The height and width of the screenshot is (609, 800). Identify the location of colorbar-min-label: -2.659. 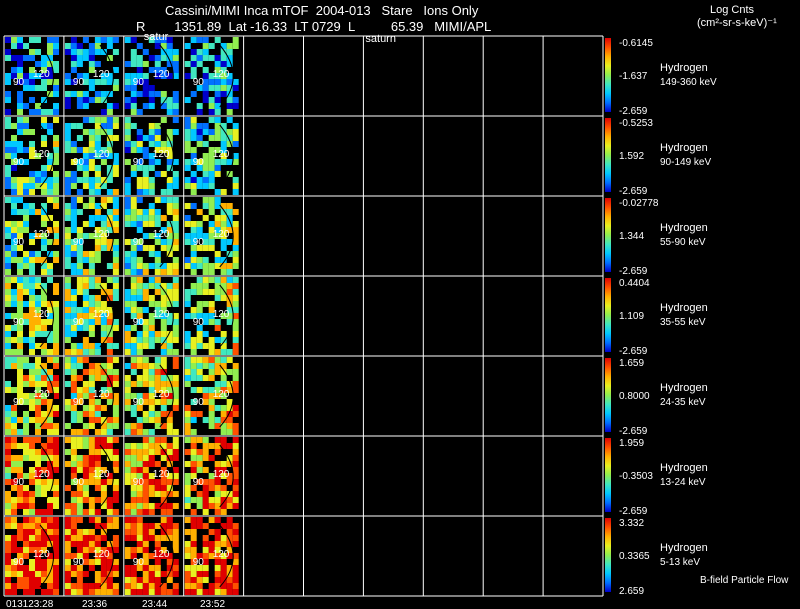
(633, 511).